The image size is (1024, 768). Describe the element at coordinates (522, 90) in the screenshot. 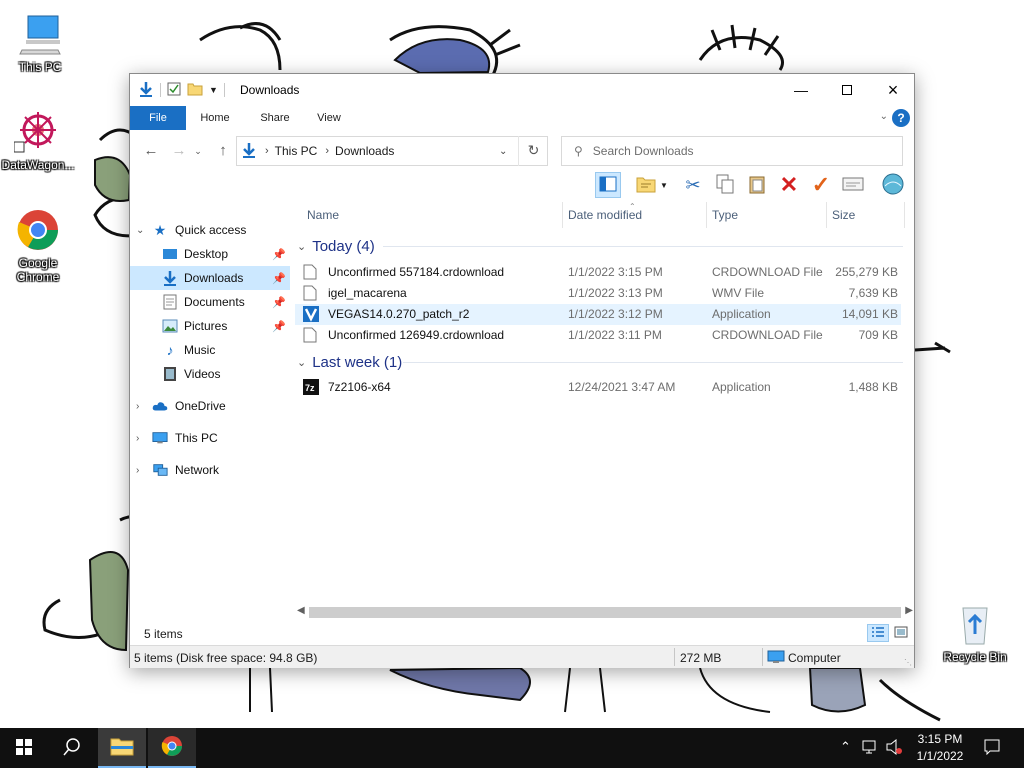

I see `title-bar: ▼ Downloads — ×` at that location.